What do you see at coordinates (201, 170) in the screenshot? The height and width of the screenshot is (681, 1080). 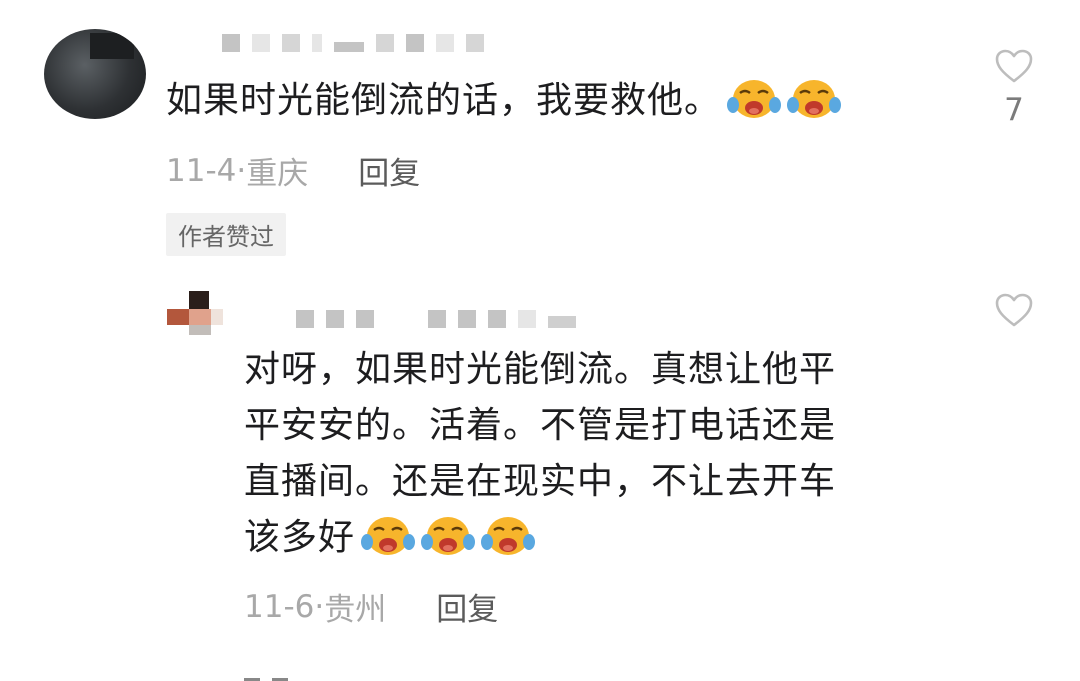 I see `comment-date: 11-4` at bounding box center [201, 170].